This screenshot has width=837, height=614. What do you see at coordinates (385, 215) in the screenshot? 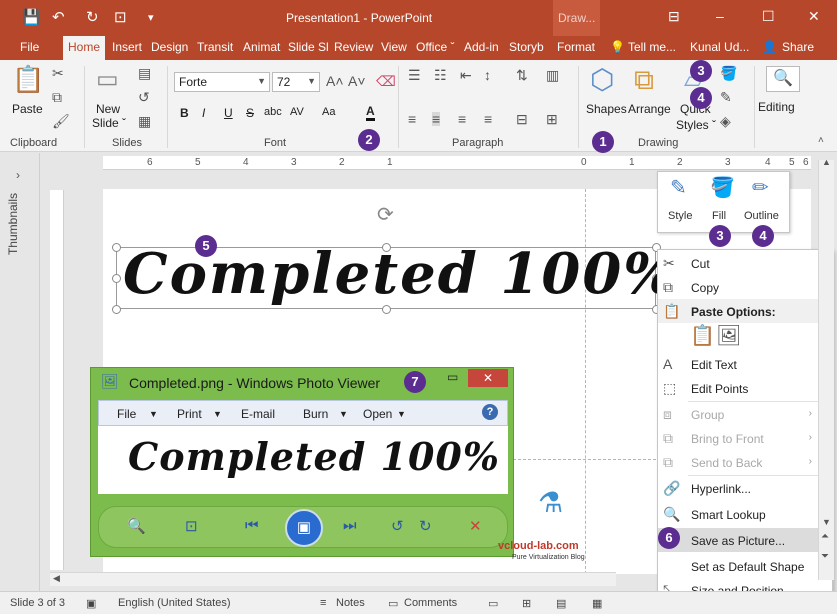
I see `rotate-handle-icon: ⟳` at bounding box center [385, 215].